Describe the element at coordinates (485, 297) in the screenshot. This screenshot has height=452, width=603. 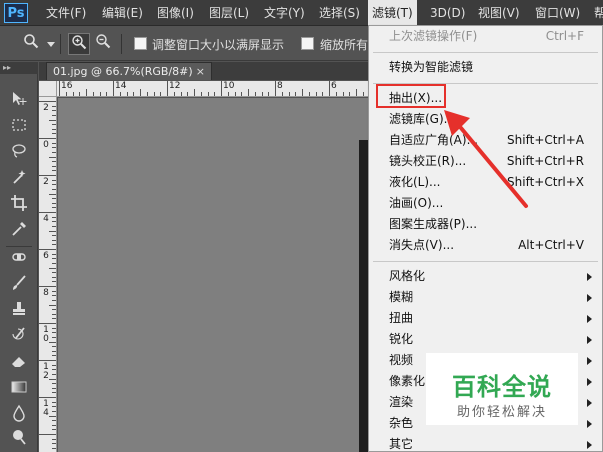
I see `filter-menu-item: 模糊` at that location.